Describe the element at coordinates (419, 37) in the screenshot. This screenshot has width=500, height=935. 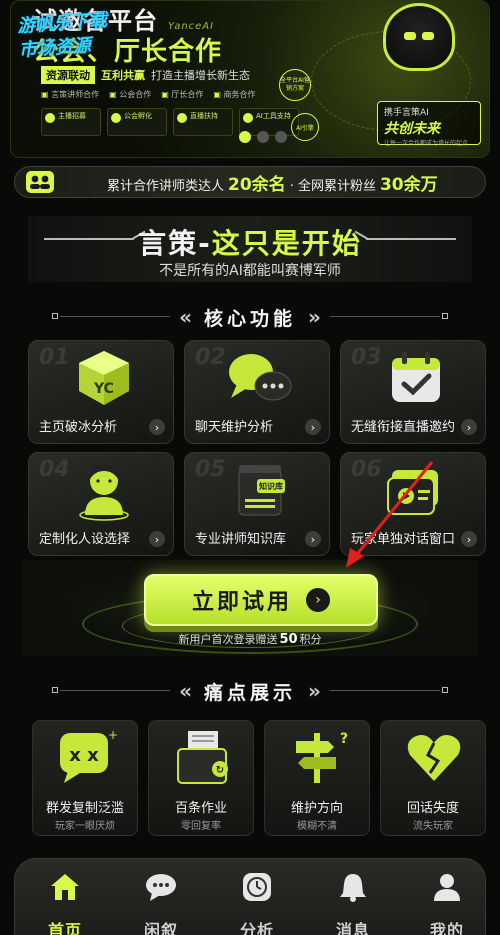
I see `robot-mascot-icon` at that location.